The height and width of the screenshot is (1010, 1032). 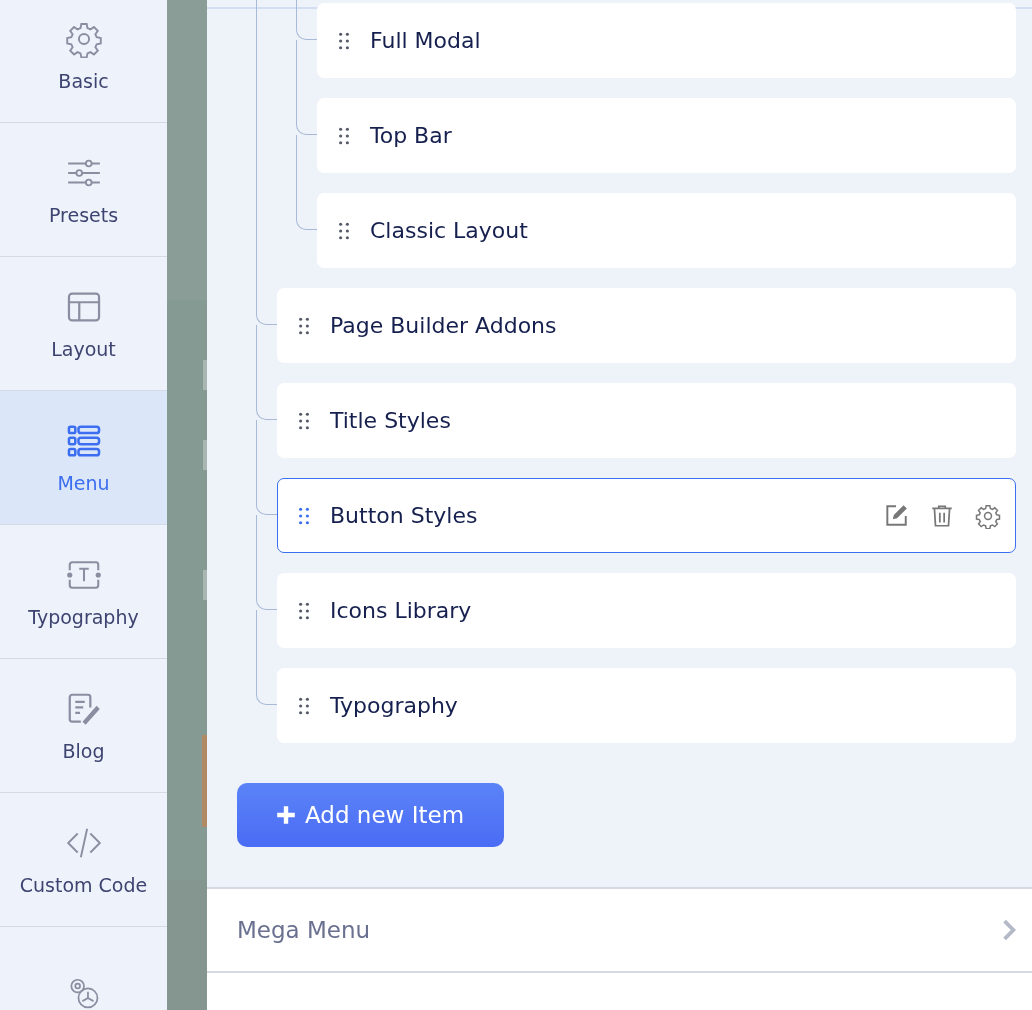 What do you see at coordinates (896, 515) in the screenshot?
I see `edit-icon` at bounding box center [896, 515].